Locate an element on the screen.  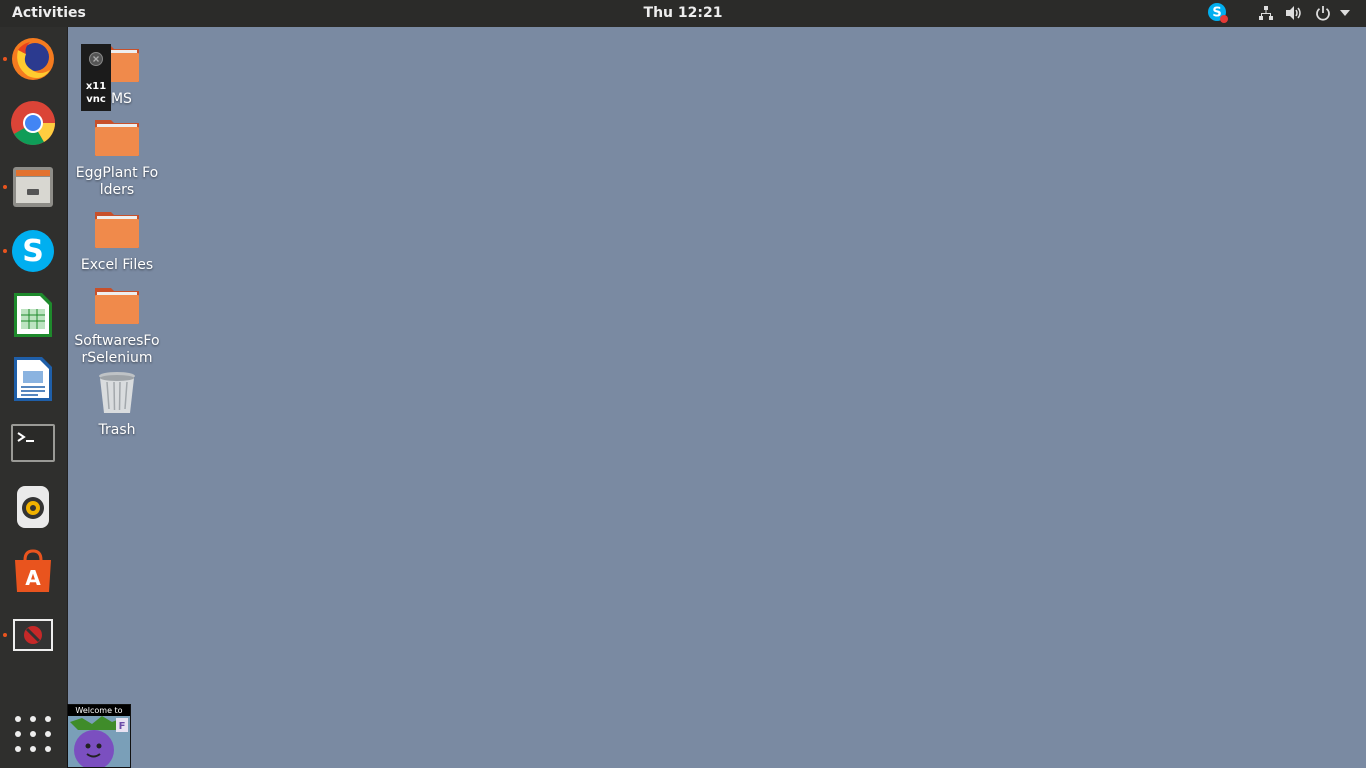
close-icon is located at coordinates (96, 59).